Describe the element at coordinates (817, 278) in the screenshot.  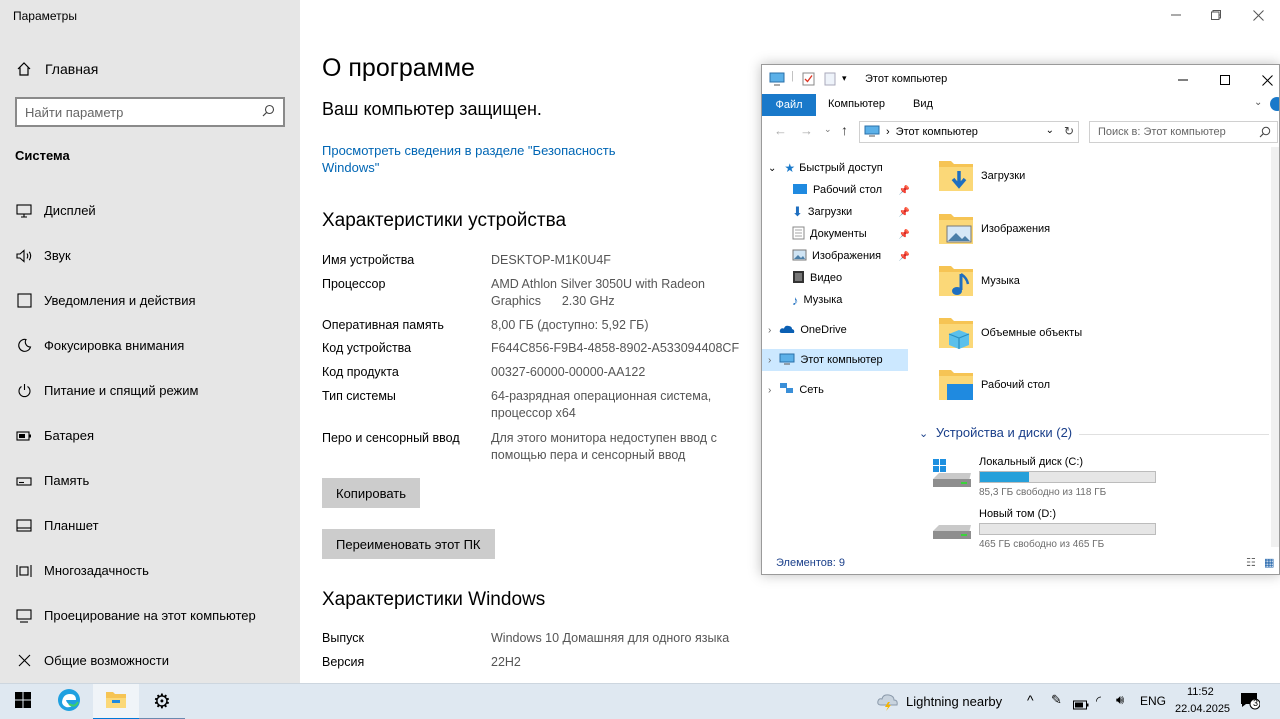
I see `tree-videos: Видео` at that location.